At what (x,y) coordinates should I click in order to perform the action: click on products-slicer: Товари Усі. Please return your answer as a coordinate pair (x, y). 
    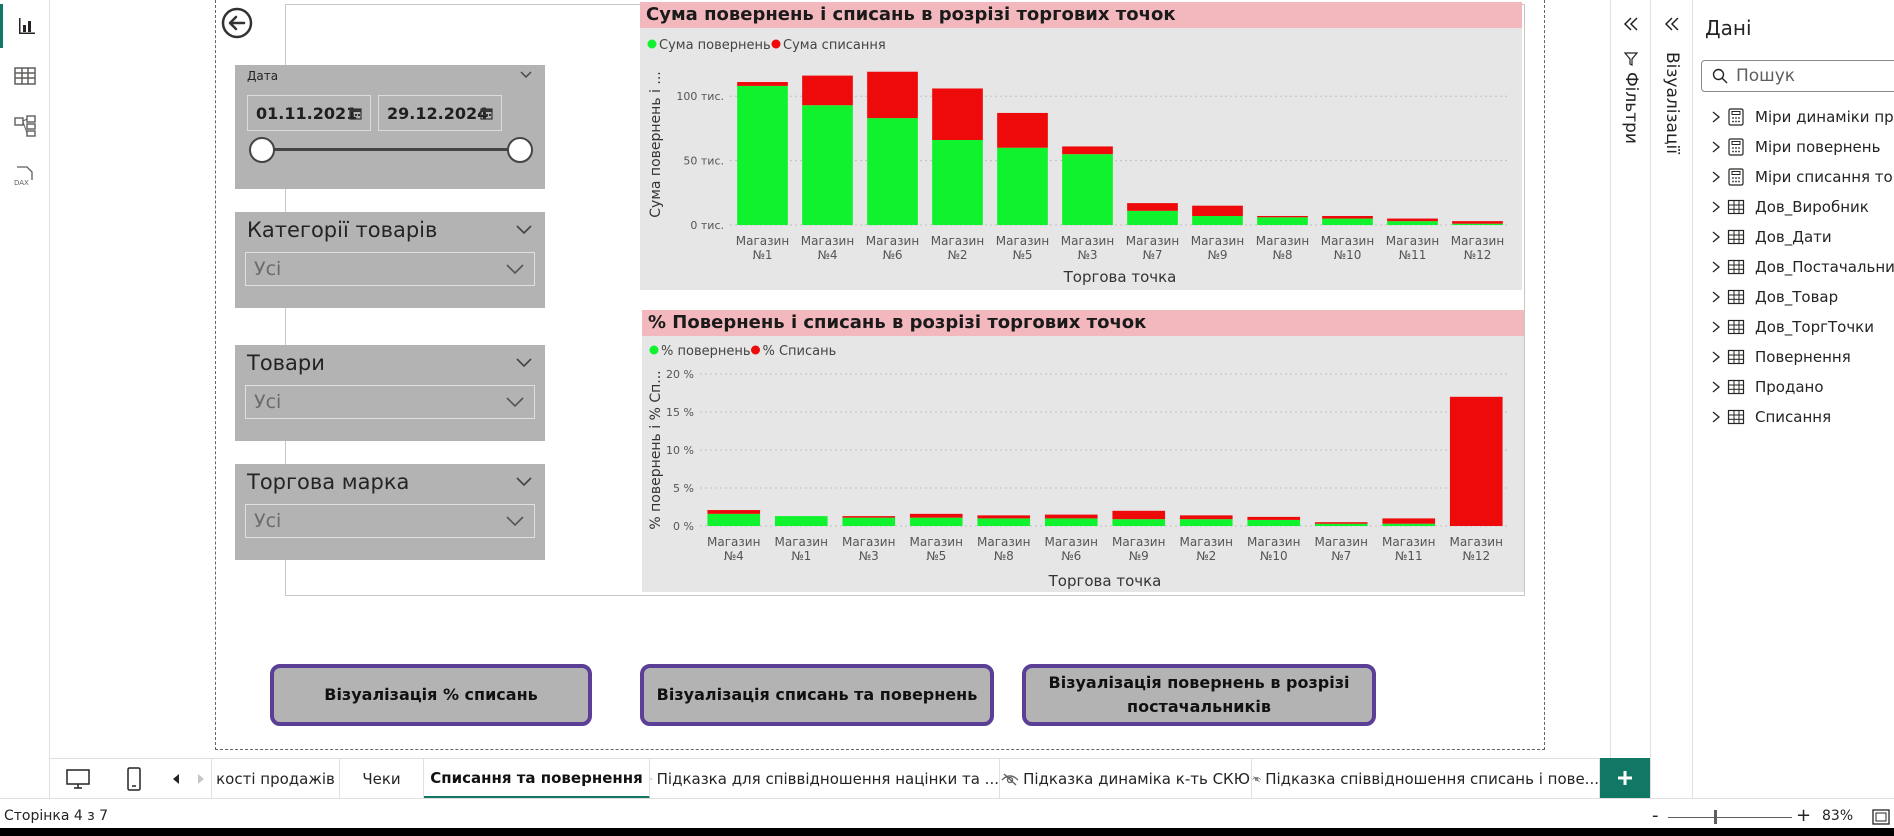
    Looking at the image, I should click on (390, 393).